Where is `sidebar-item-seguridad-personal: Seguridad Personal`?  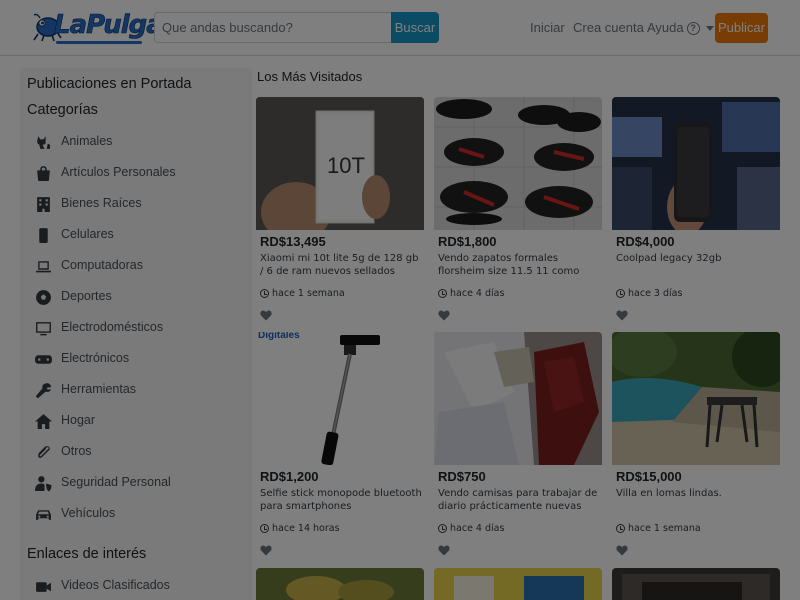
sidebar-item-seguridad-personal: Seguridad Personal is located at coordinates (102, 483).